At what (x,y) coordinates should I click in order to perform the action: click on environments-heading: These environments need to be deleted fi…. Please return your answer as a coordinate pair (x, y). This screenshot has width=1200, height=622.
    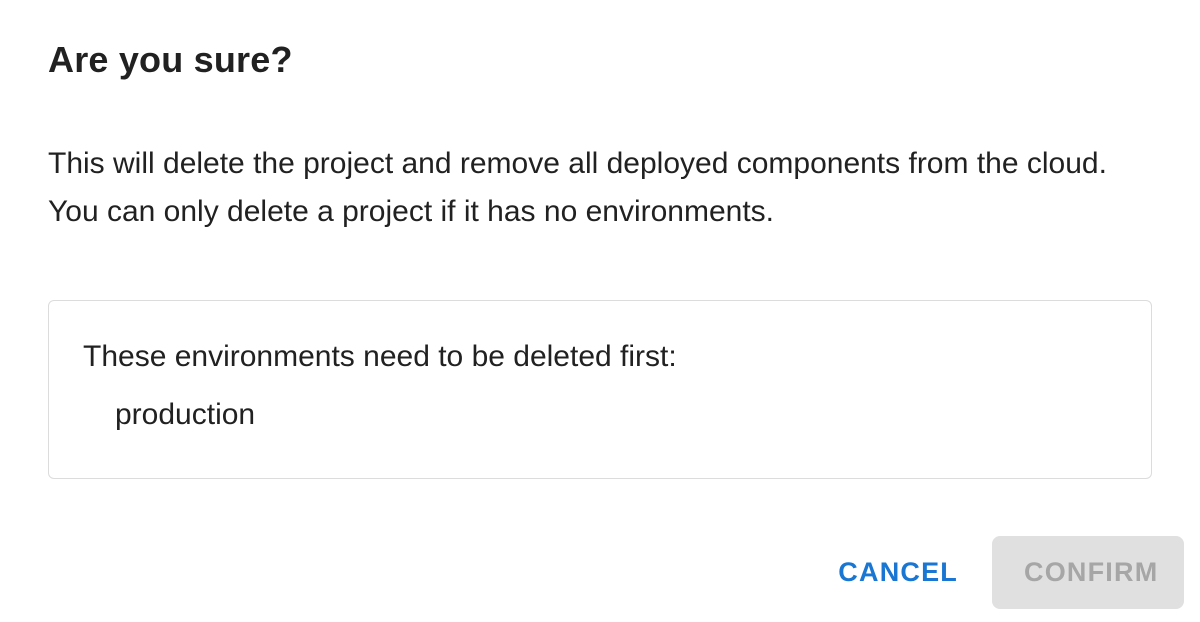
    Looking at the image, I should click on (380, 356).